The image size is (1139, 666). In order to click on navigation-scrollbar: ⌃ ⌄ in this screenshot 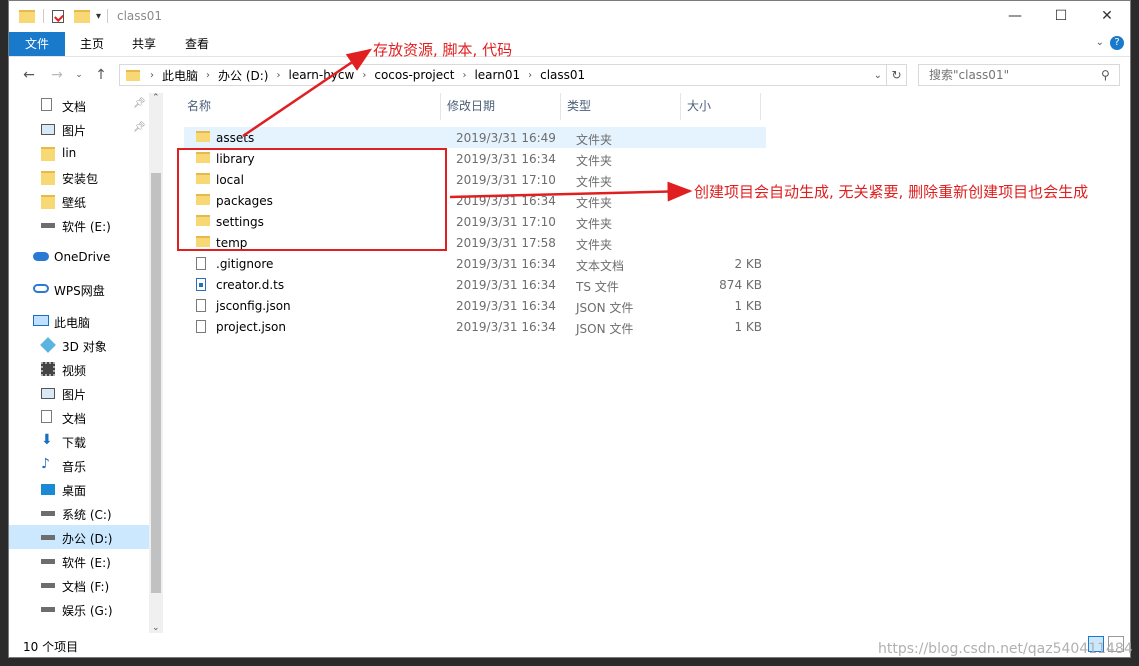, I will do `click(156, 363)`.